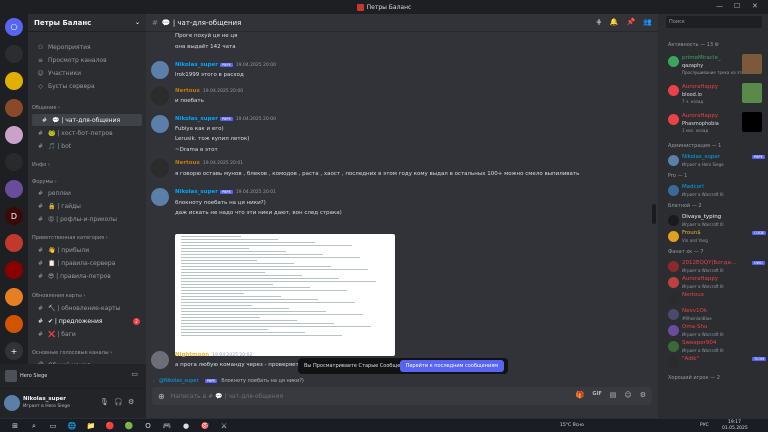 Image resolution: width=768 pixels, height=432 pixels. Describe the element at coordinates (87, 165) in the screenshot. I see `channel-category: Инфо ›` at that location.